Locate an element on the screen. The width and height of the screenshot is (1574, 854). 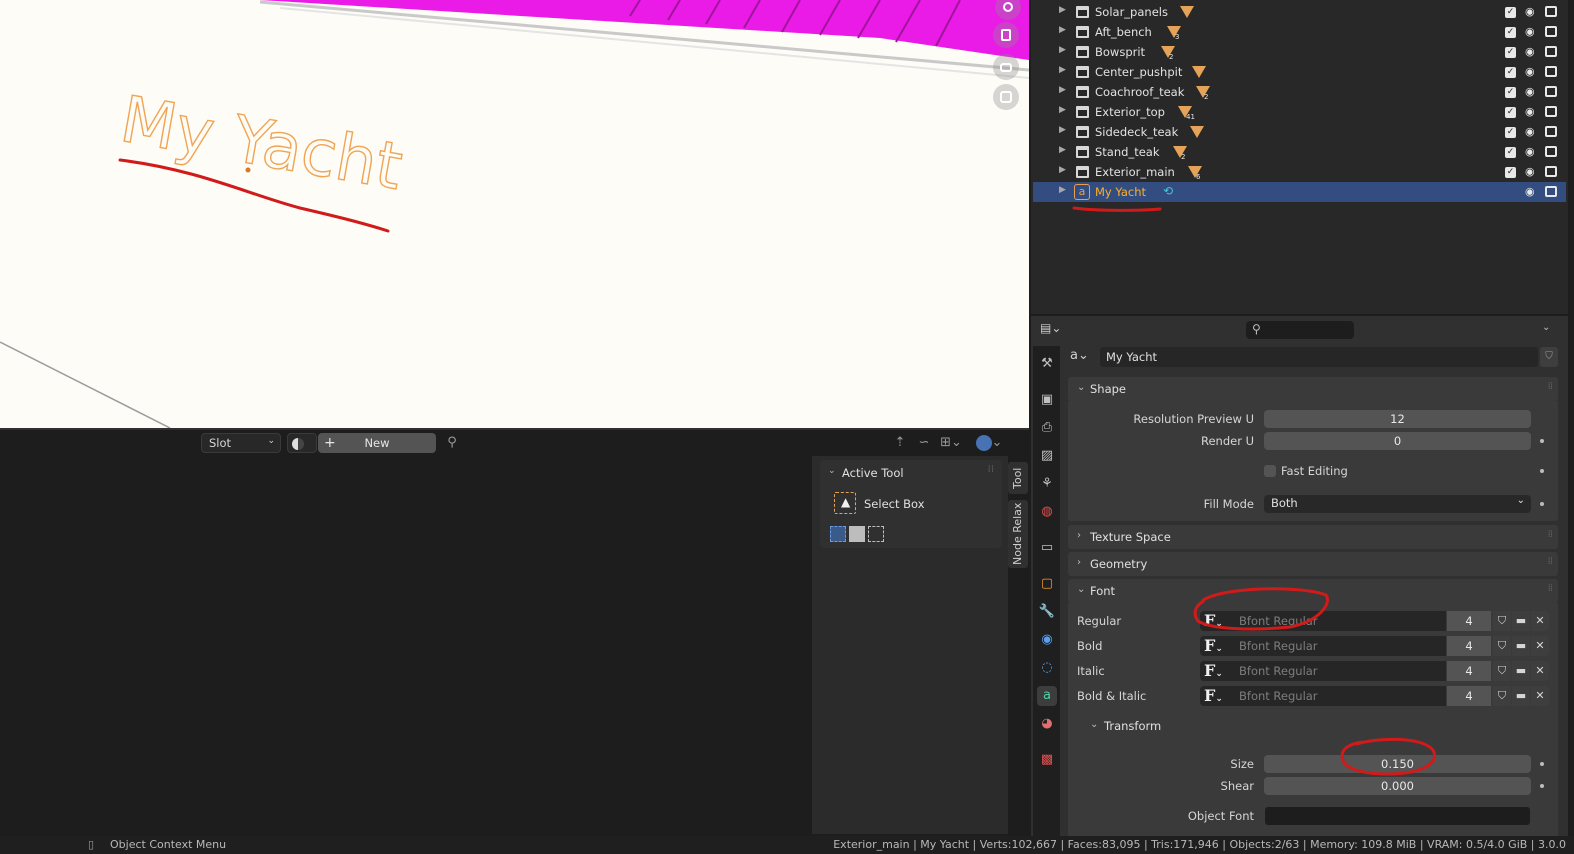
tab-tool: Tool is located at coordinates (1018, 478).